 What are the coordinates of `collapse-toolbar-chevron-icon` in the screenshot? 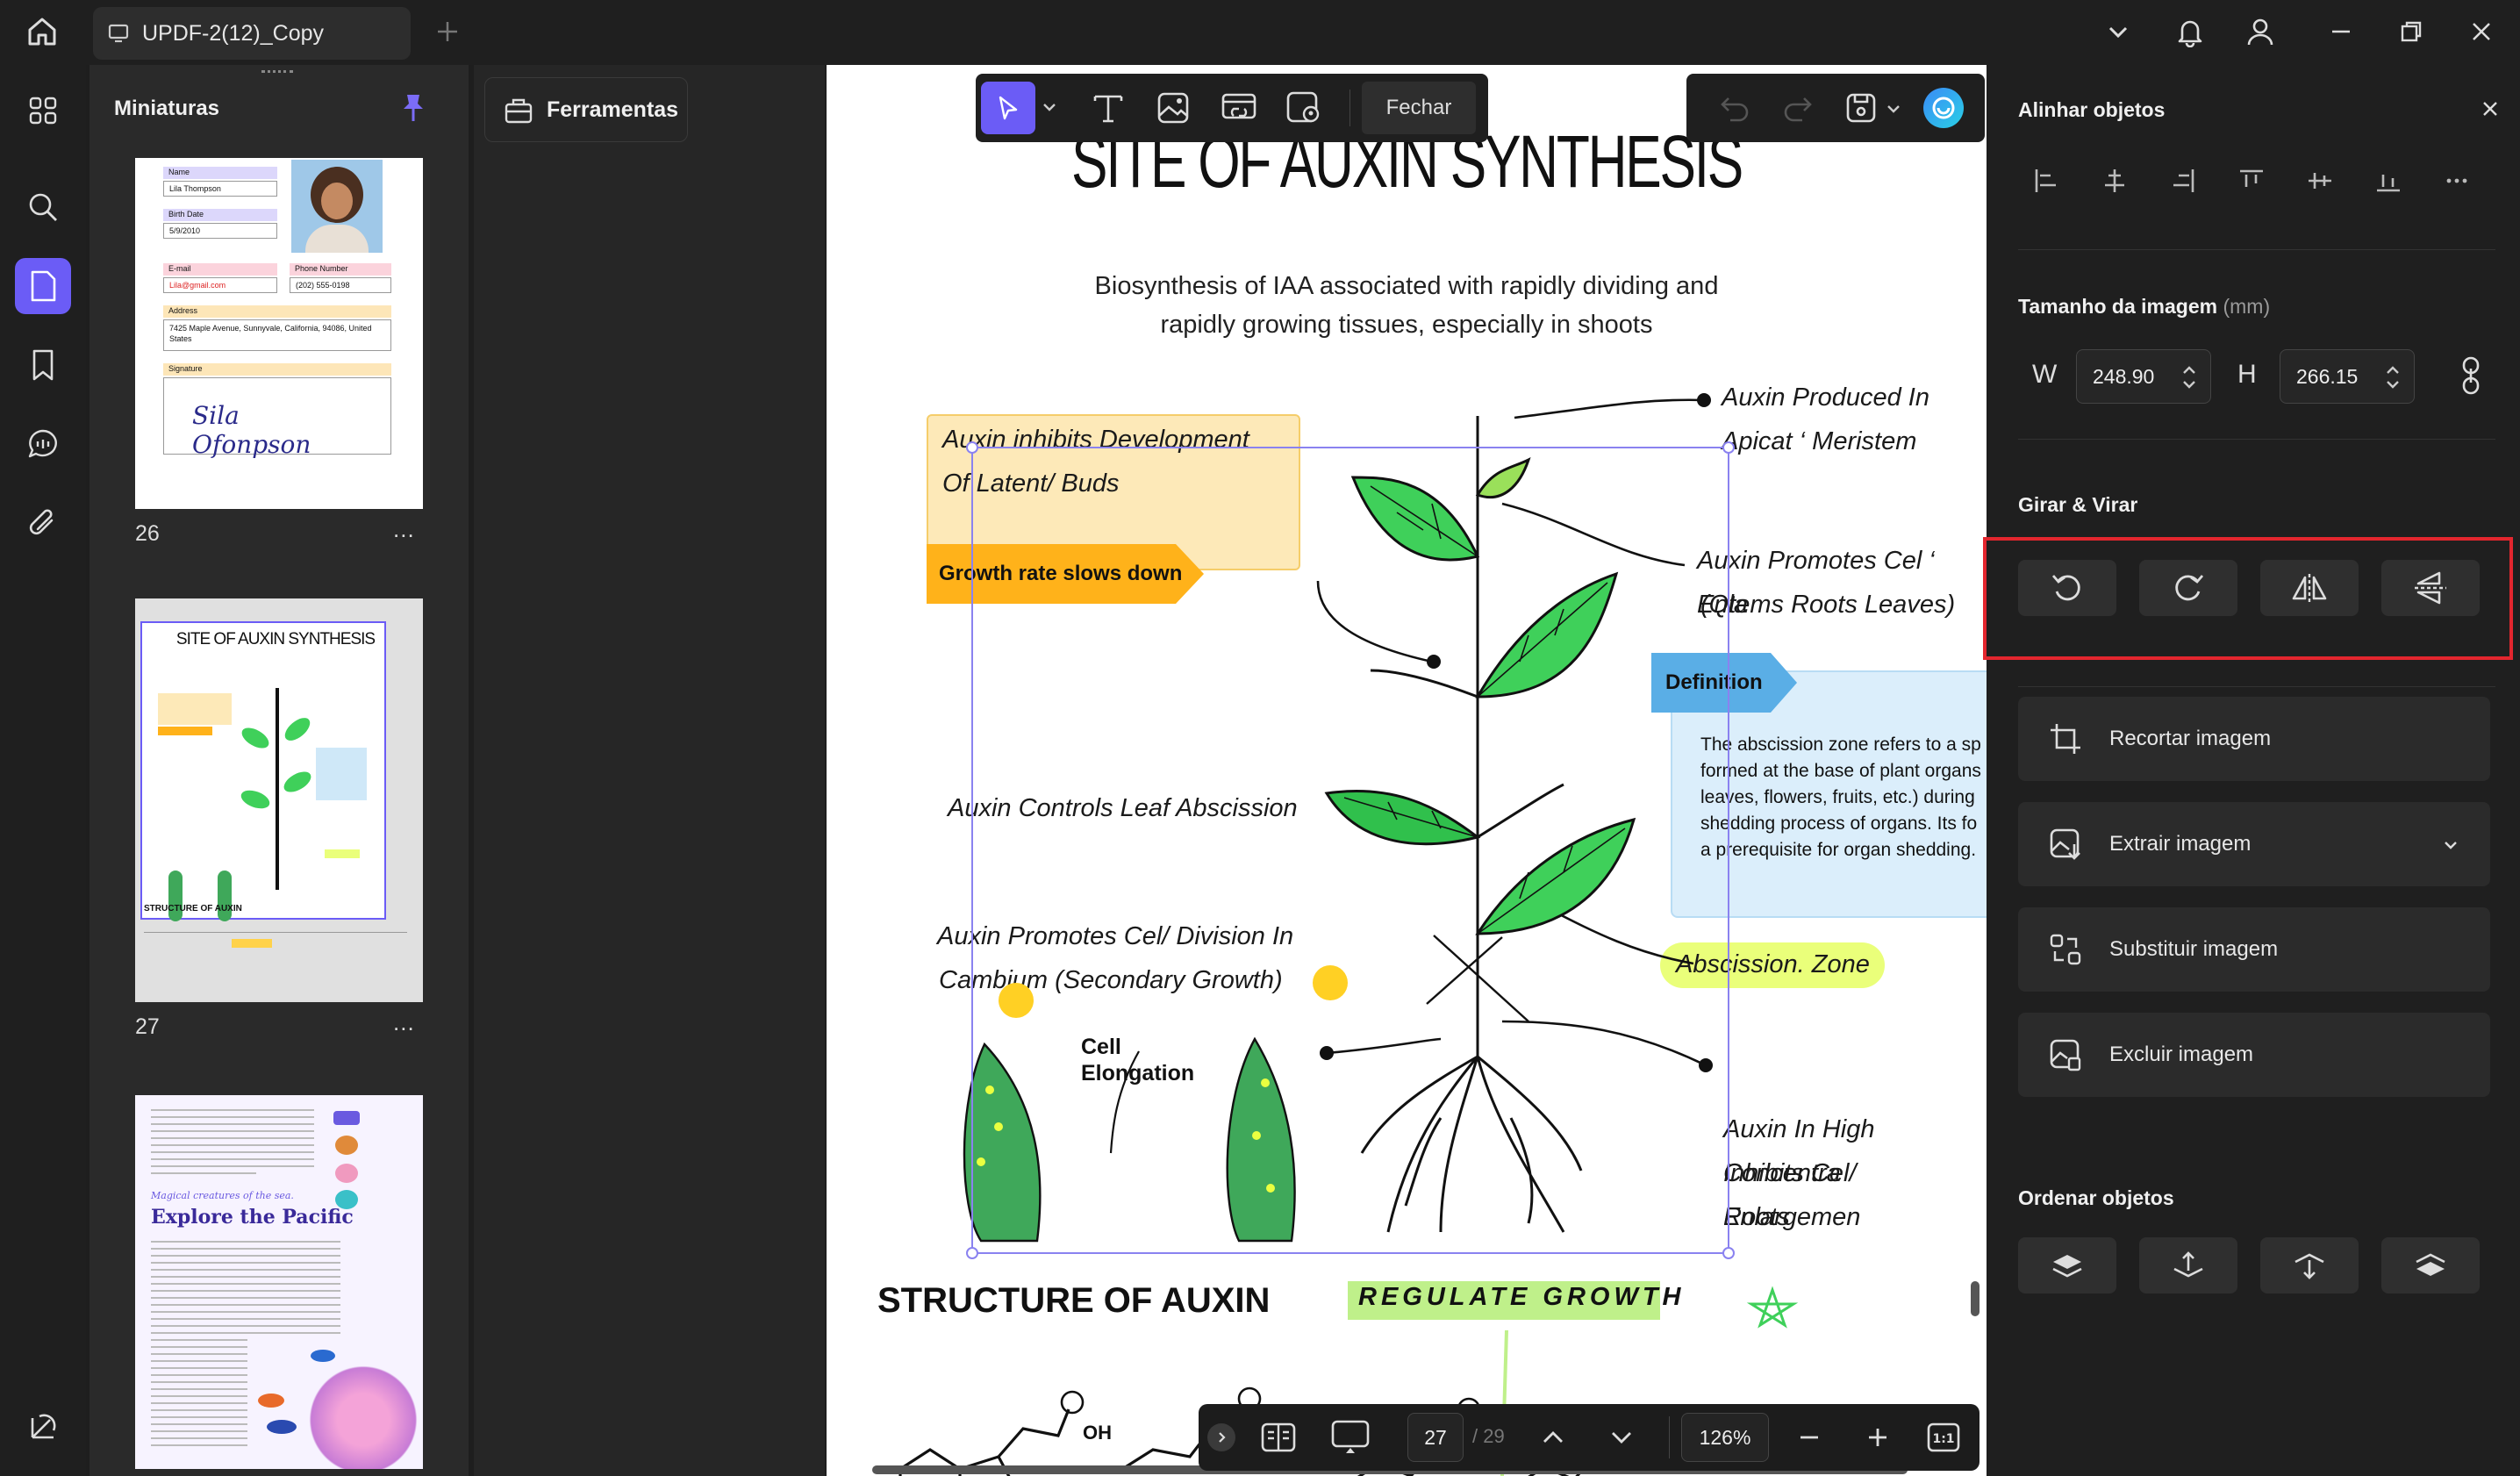 It's located at (1221, 1437).